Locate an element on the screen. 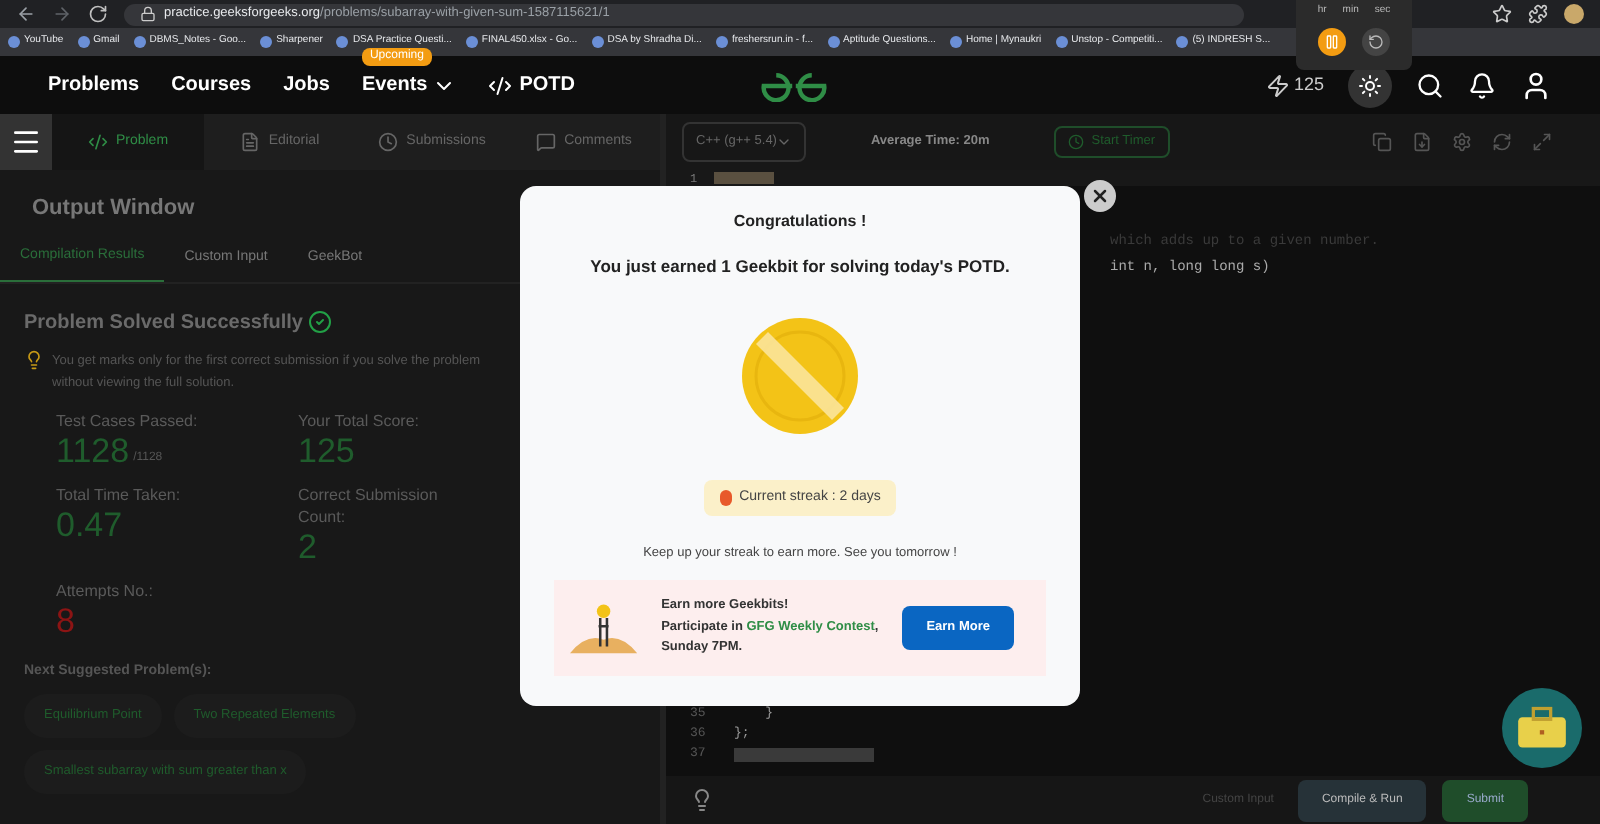 This screenshot has width=1600, height=824. extensions-icon is located at coordinates (1538, 14).